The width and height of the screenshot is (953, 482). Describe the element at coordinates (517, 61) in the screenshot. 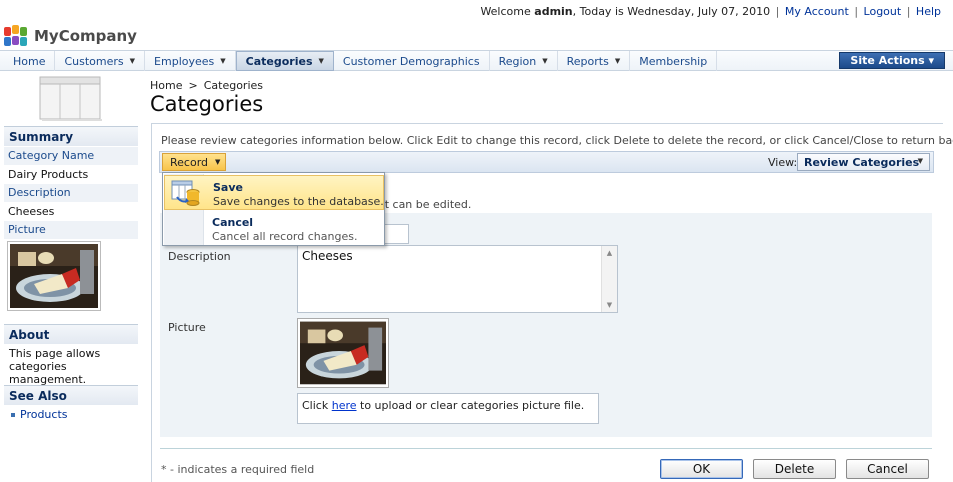

I see `nav-label: Region` at that location.